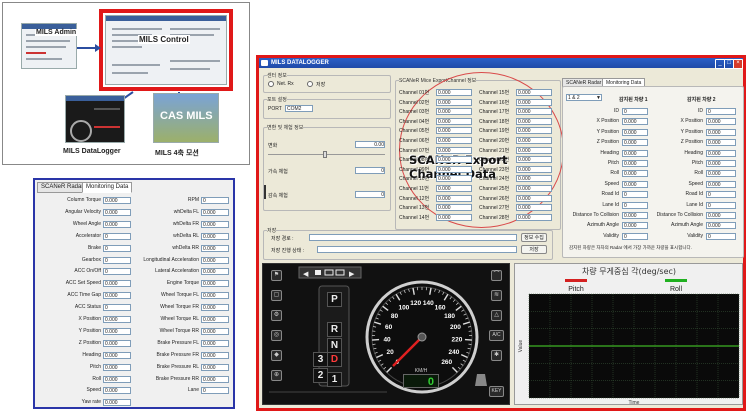 This screenshot has height=415, width=750. What do you see at coordinates (310, 84) in the screenshot?
I see `save-radio` at bounding box center [310, 84].